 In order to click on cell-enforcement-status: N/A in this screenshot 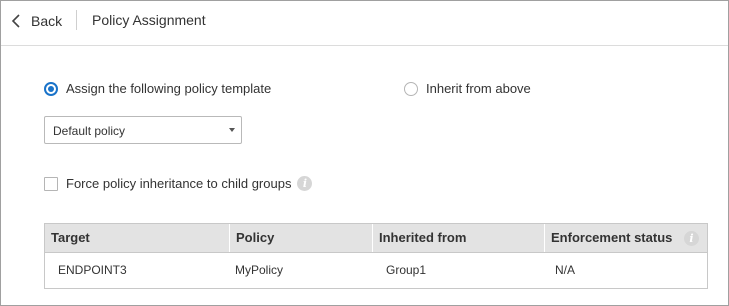, I will do `click(565, 270)`.